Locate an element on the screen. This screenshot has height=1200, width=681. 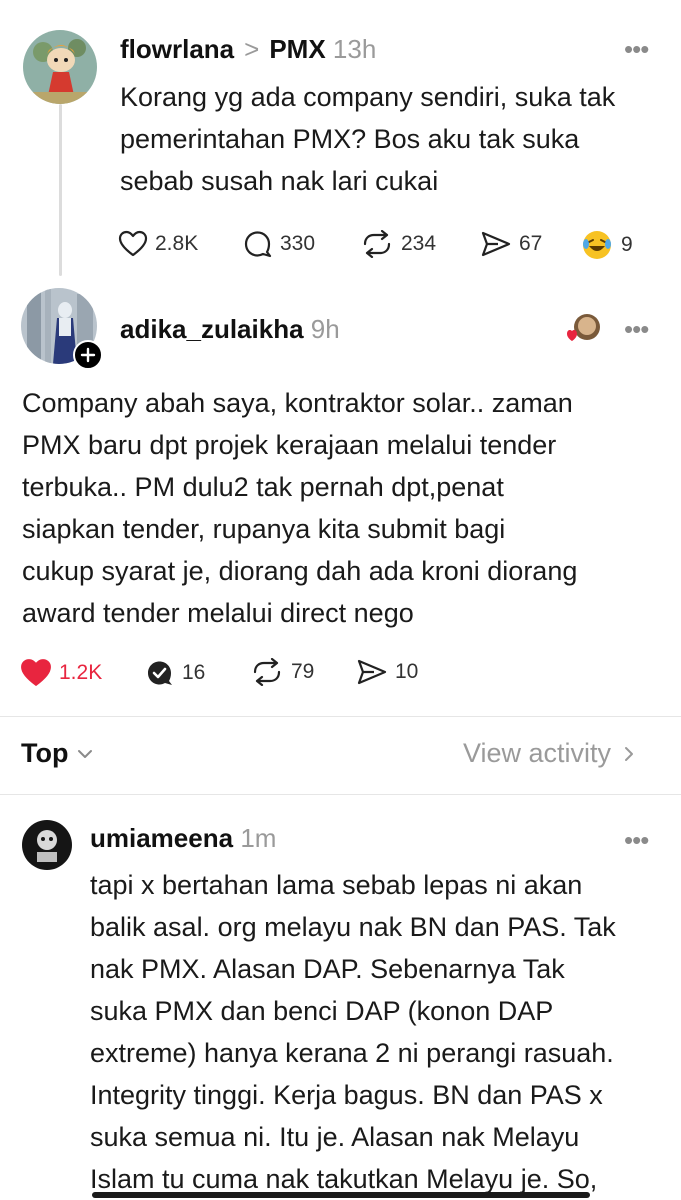
reply-header: umiameena 1m is located at coordinates (183, 838).